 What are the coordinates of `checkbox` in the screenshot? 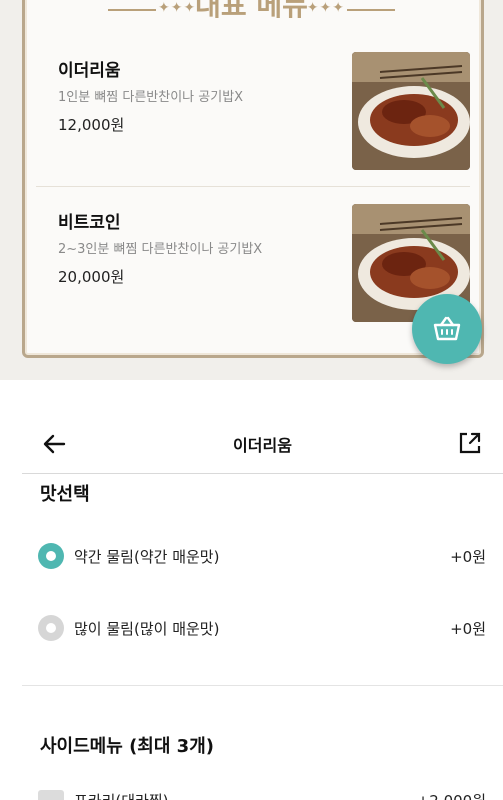 It's located at (51, 795).